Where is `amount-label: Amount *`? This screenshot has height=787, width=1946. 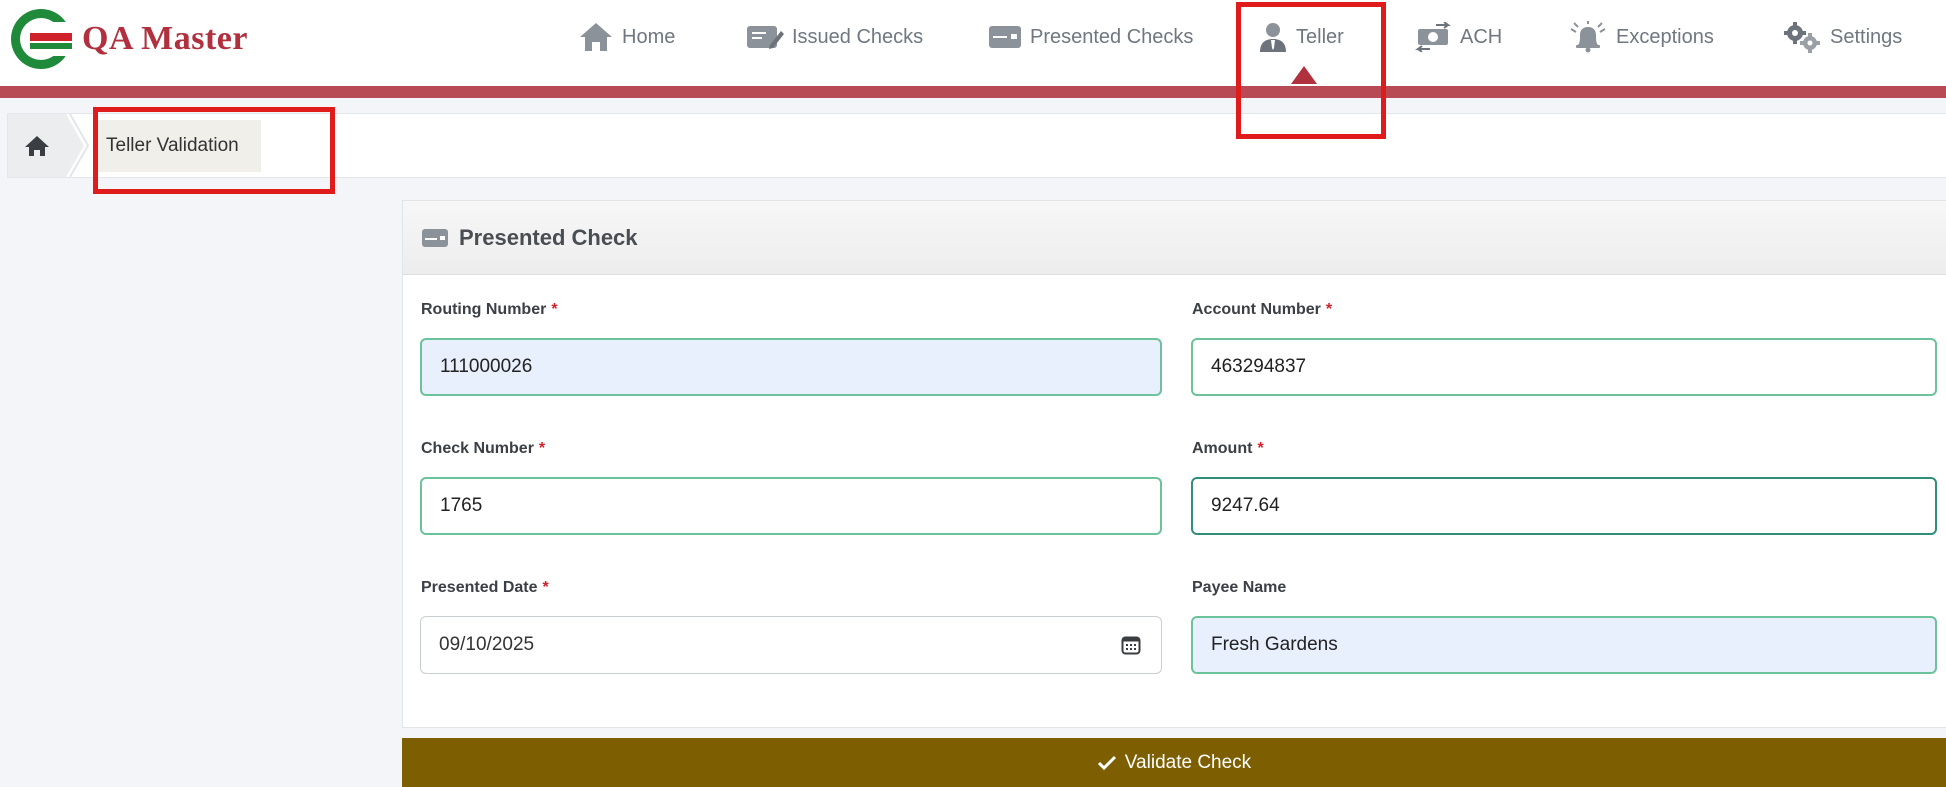 amount-label: Amount * is located at coordinates (1228, 449).